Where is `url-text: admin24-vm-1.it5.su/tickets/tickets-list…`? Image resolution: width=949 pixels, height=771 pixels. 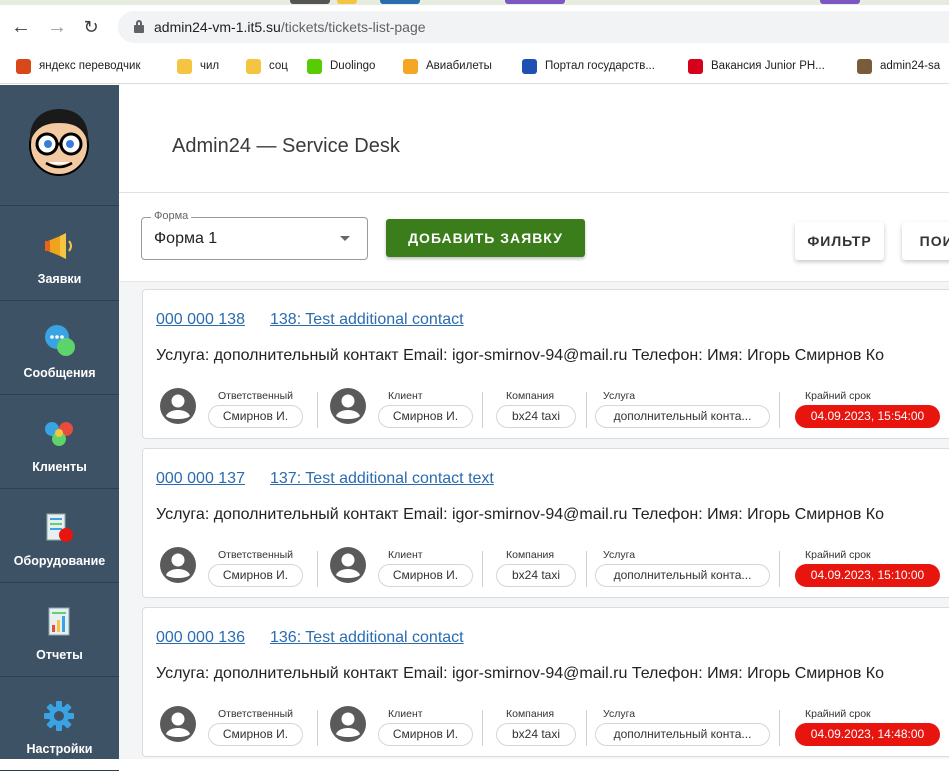 url-text: admin24-vm-1.it5.su/tickets/tickets-list… is located at coordinates (290, 27).